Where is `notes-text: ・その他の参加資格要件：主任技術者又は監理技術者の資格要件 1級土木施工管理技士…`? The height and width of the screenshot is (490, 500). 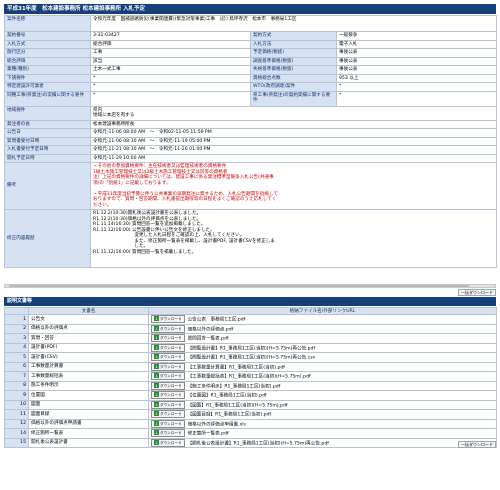
notes-text: ・その他の参加資格要件：主任技術者又は監理技術者の資格要件 1級土木施工管理技士… is located at coordinates (293, 186).